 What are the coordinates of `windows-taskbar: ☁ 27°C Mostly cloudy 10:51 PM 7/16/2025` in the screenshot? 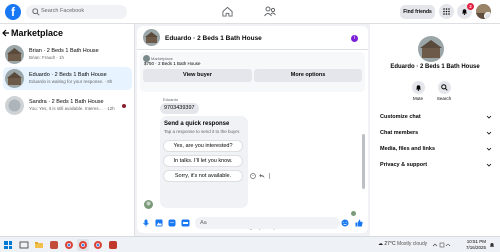 It's located at (250, 244).